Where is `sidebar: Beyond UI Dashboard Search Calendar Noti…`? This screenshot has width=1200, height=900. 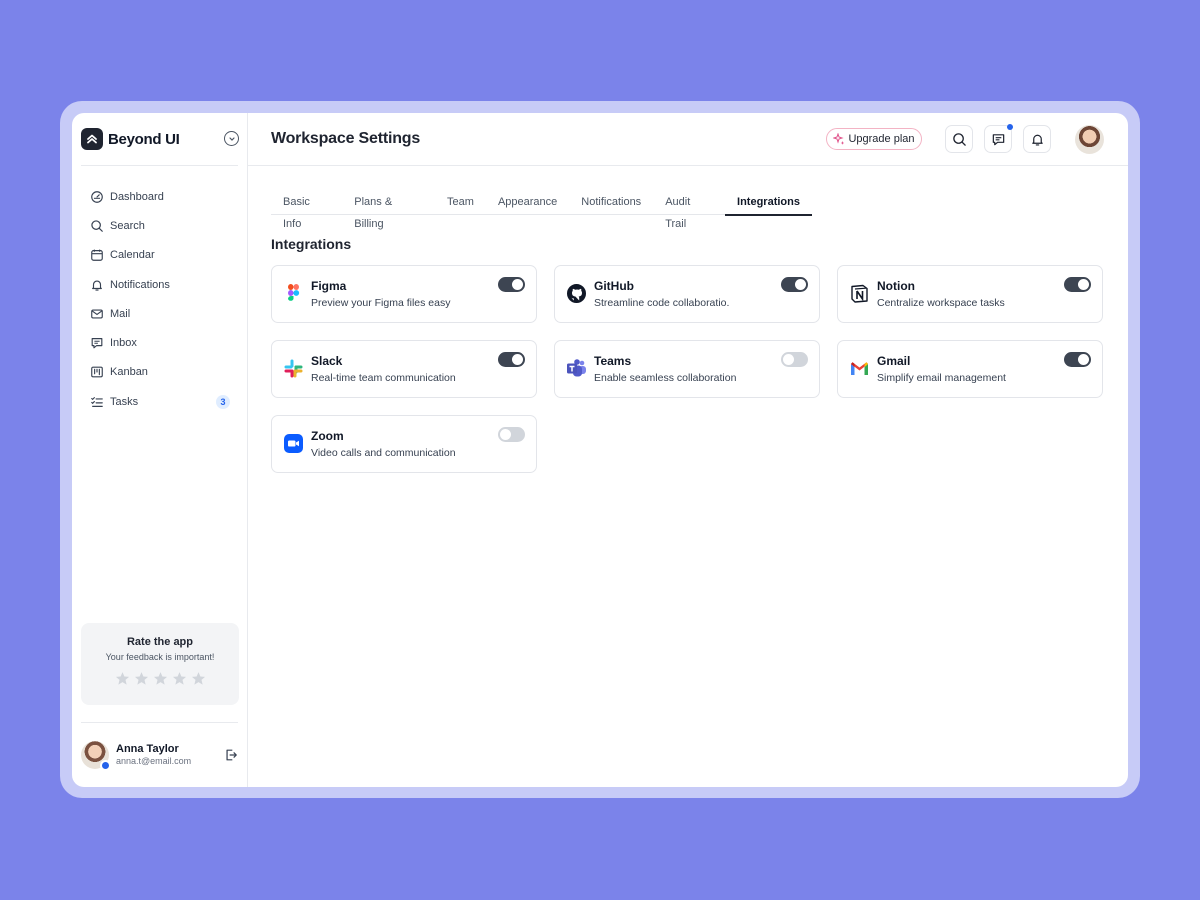
sidebar: Beyond UI Dashboard Search Calendar Noti… is located at coordinates (160, 450).